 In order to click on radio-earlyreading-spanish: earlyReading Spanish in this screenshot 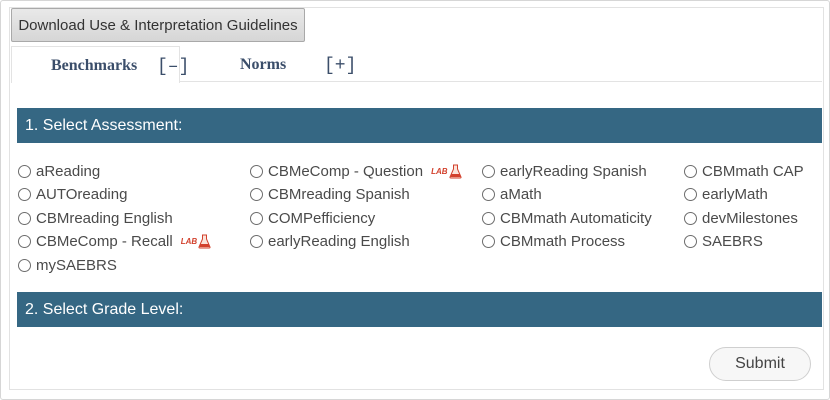, I will do `click(564, 171)`.